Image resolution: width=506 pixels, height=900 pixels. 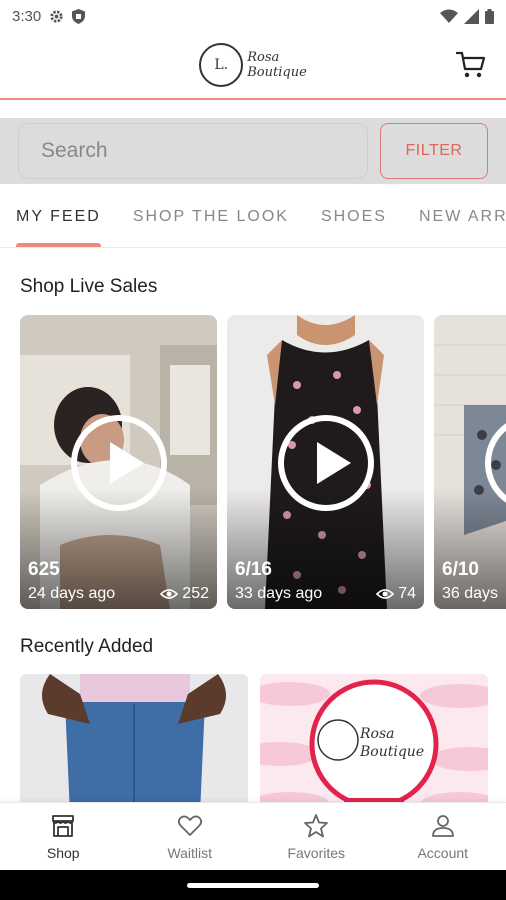 What do you see at coordinates (72, 593) in the screenshot?
I see `sale-age: 24 days ago` at bounding box center [72, 593].